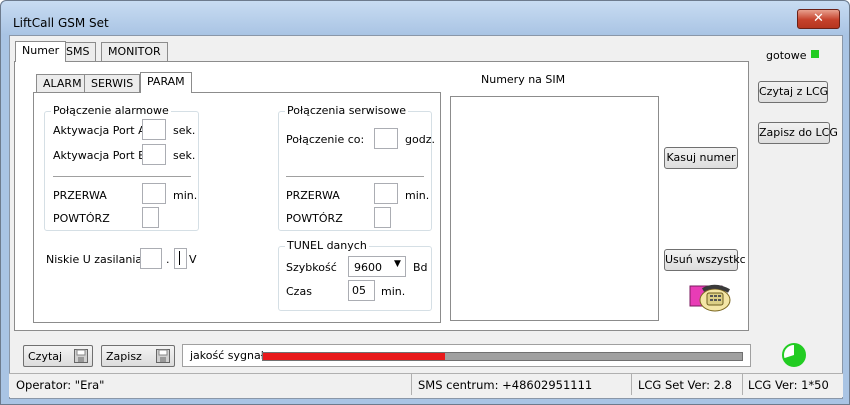 The height and width of the screenshot is (405, 850). Describe the element at coordinates (818, 19) in the screenshot. I see `close-button: ✕` at that location.